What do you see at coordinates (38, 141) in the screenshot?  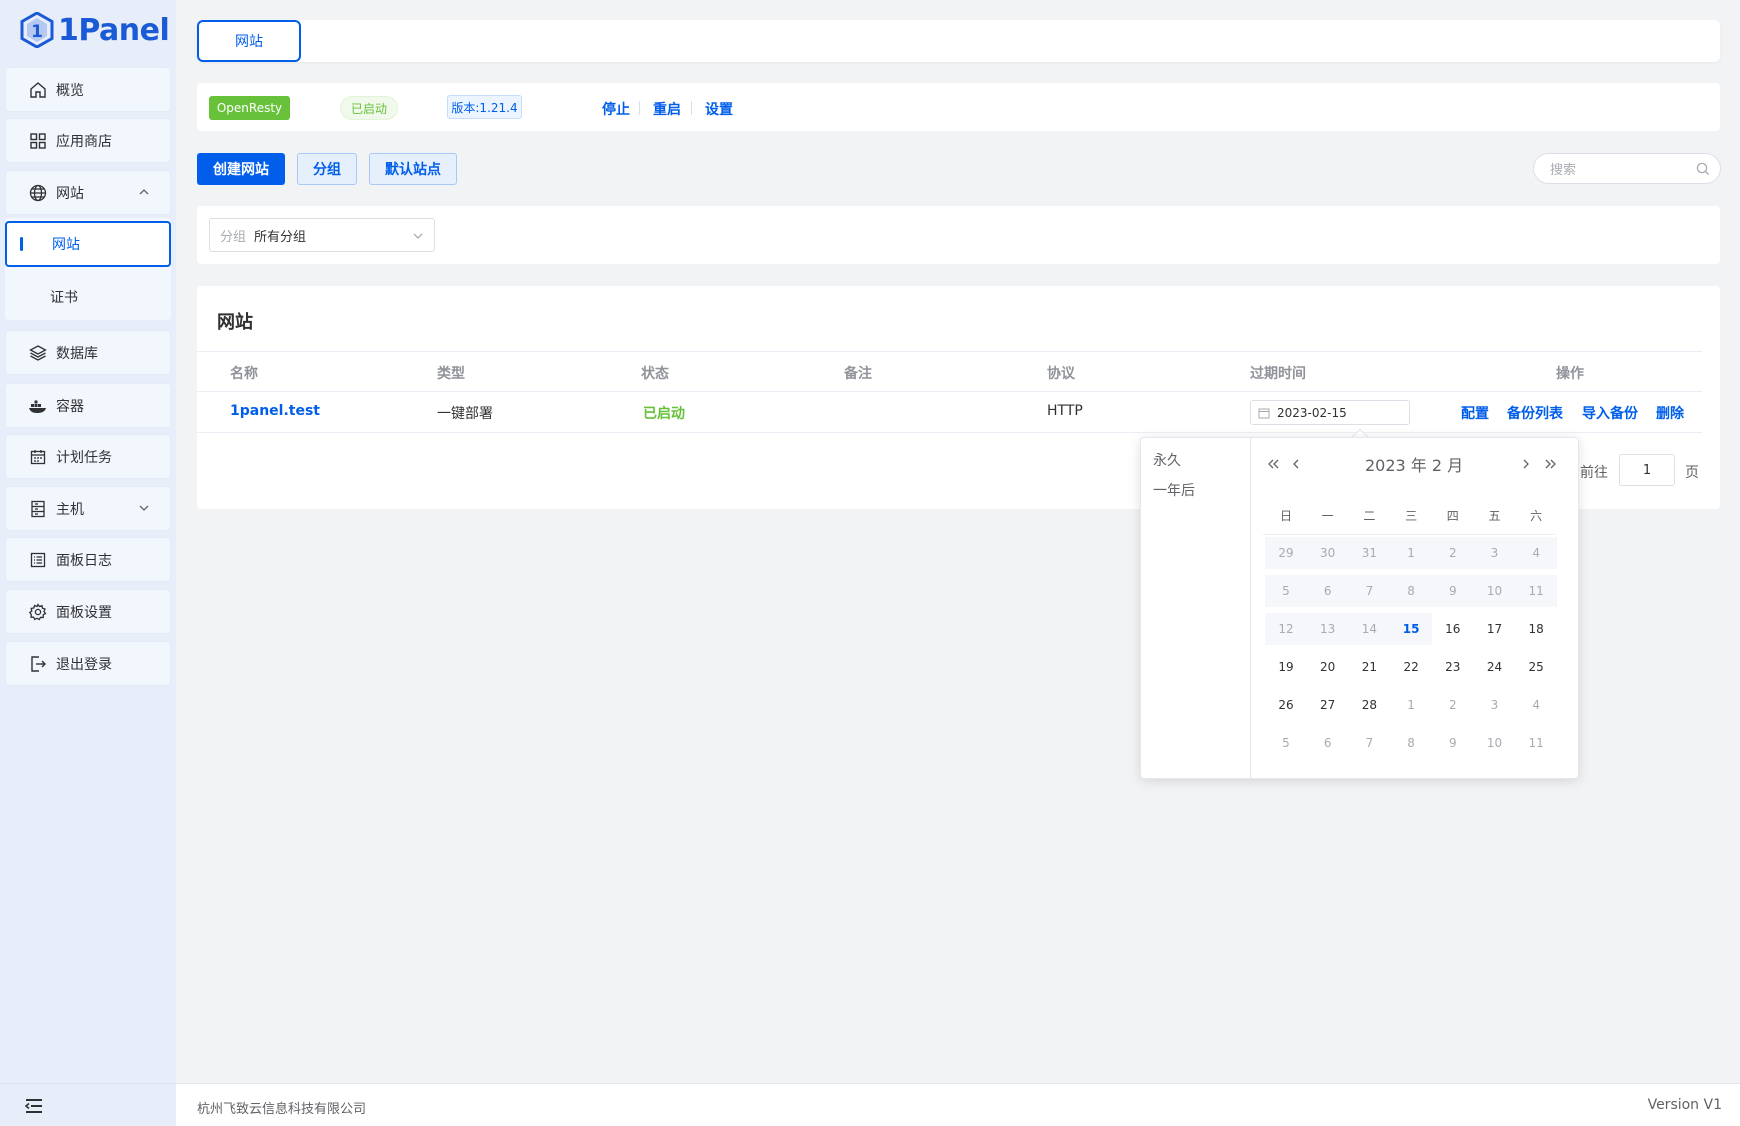 I see `apps-grid-icon` at bounding box center [38, 141].